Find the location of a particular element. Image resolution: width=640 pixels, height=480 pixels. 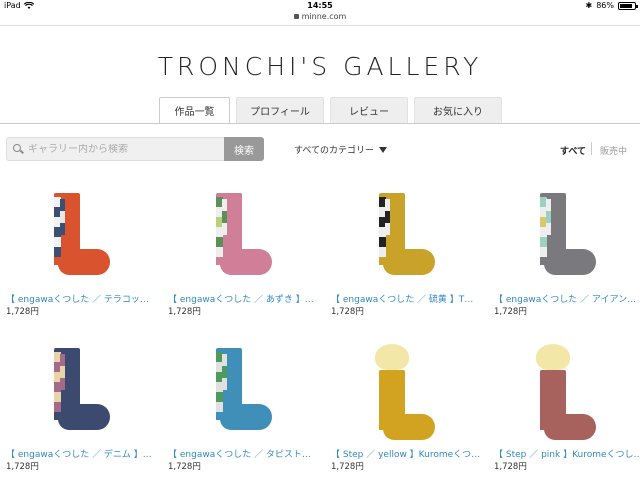

divider is located at coordinates (320, 25).